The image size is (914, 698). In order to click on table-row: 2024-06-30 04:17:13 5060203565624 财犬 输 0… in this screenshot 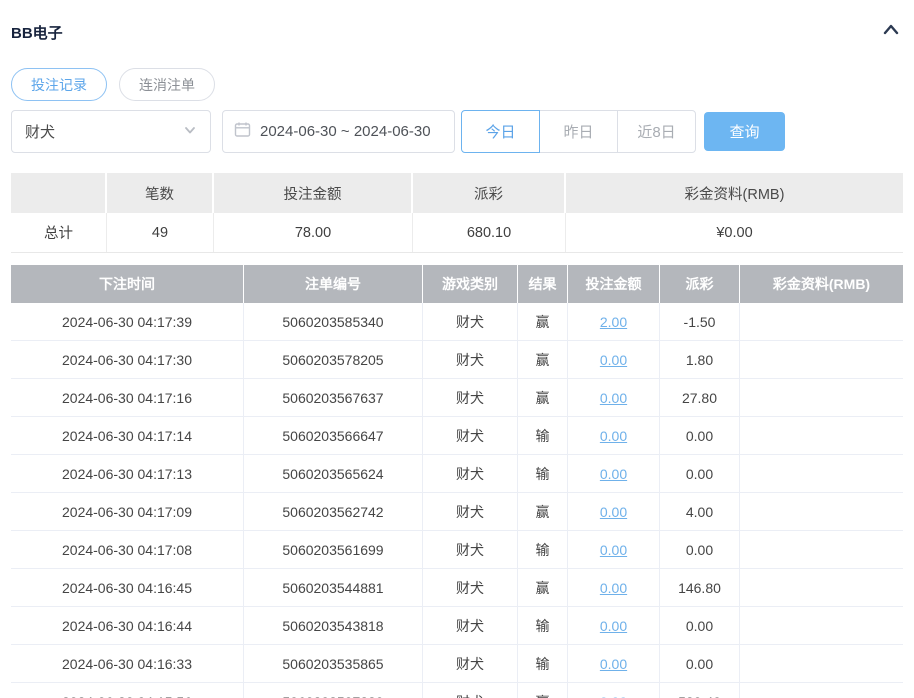, I will do `click(457, 474)`.